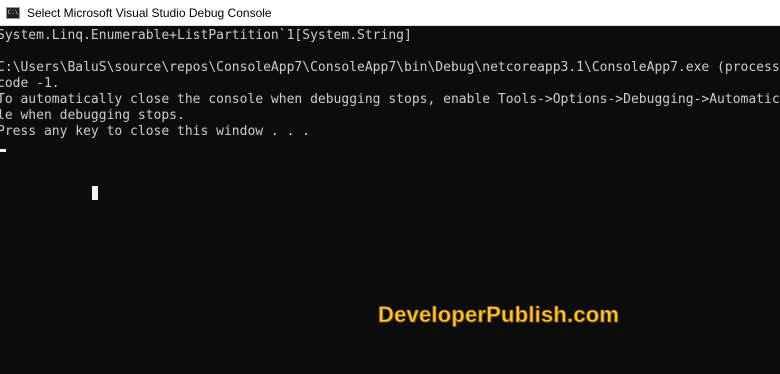 The image size is (780, 374). What do you see at coordinates (155, 131) in the screenshot?
I see `console-line: Press any key to close this window . . .` at bounding box center [155, 131].